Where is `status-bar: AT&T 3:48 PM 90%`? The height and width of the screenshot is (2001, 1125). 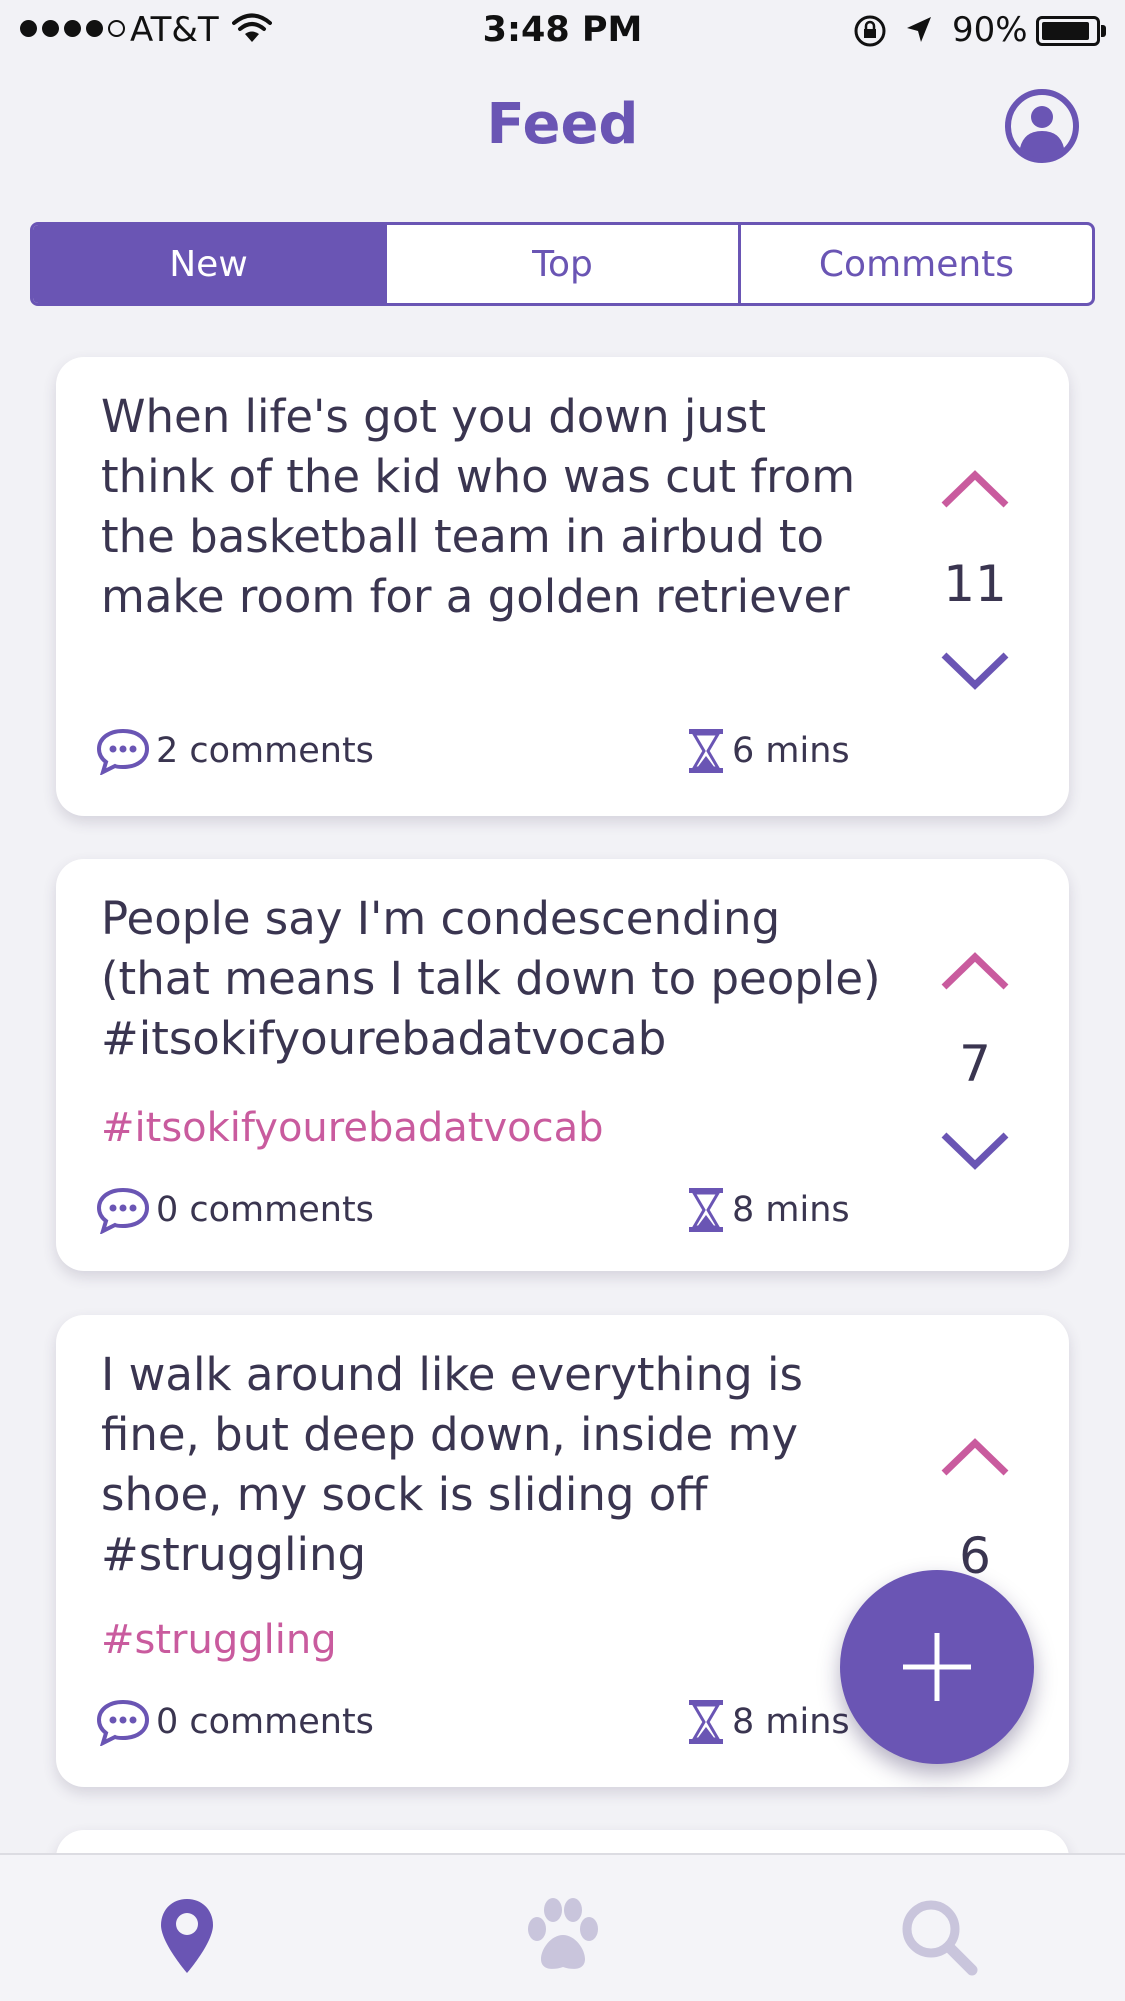
status-bar: AT&T 3:48 PM 90% is located at coordinates (562, 31).